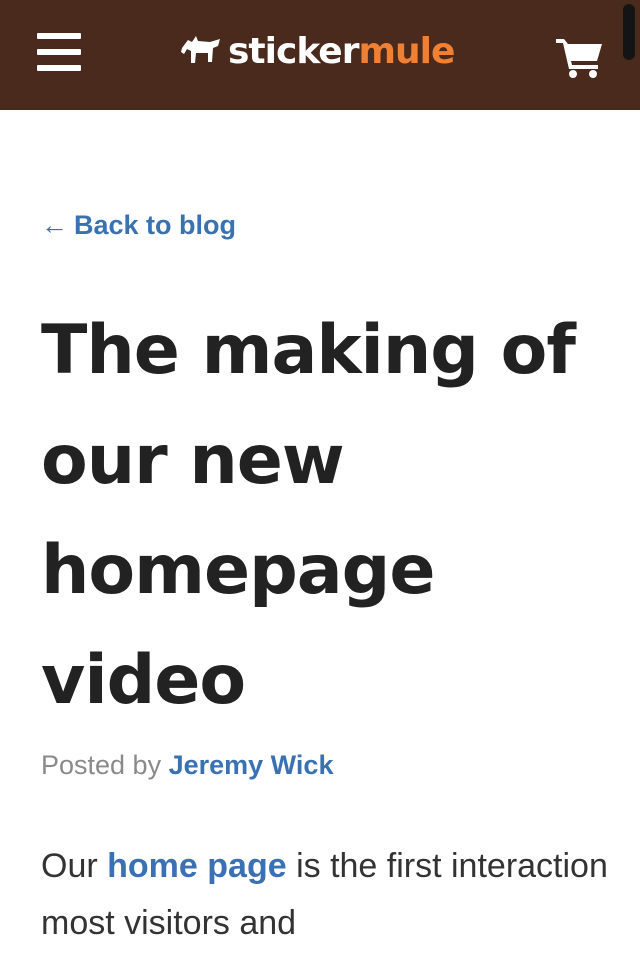 This screenshot has height=959, width=640. Describe the element at coordinates (580, 57) in the screenshot. I see `shopping-cart-icon` at that location.